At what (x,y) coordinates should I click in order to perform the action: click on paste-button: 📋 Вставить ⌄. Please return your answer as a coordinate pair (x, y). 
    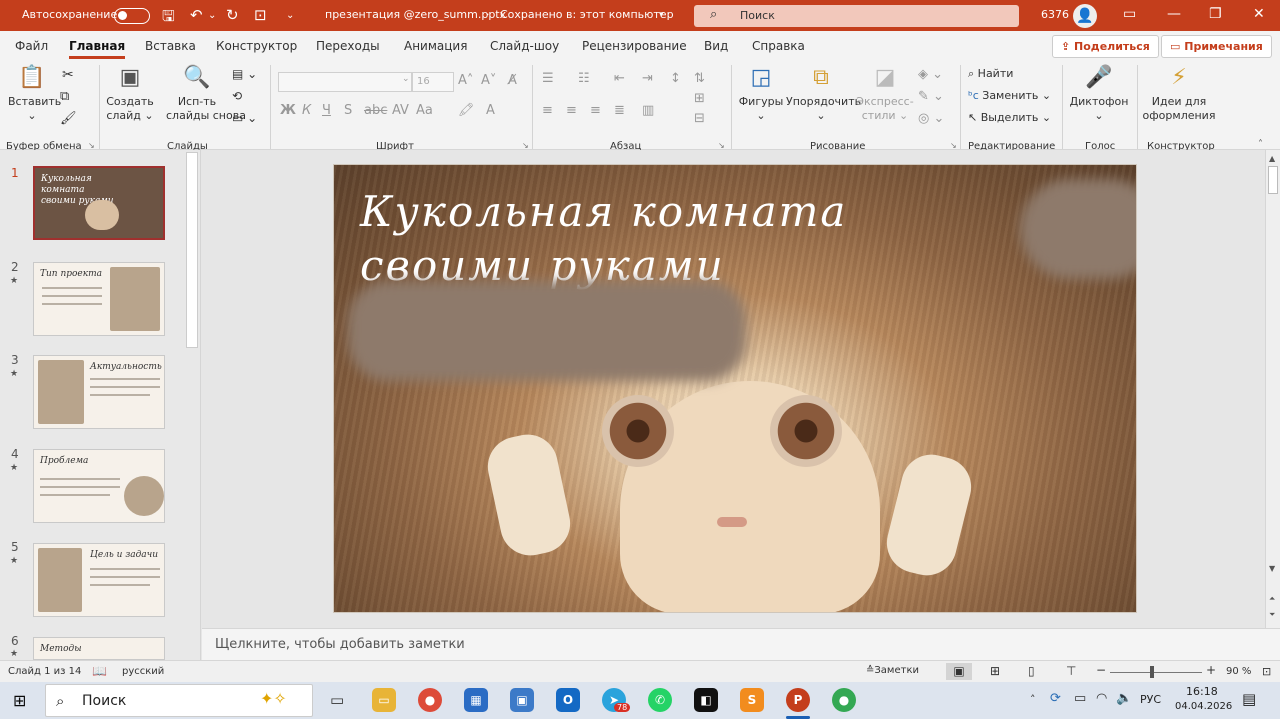
    Looking at the image, I should click on (34, 94).